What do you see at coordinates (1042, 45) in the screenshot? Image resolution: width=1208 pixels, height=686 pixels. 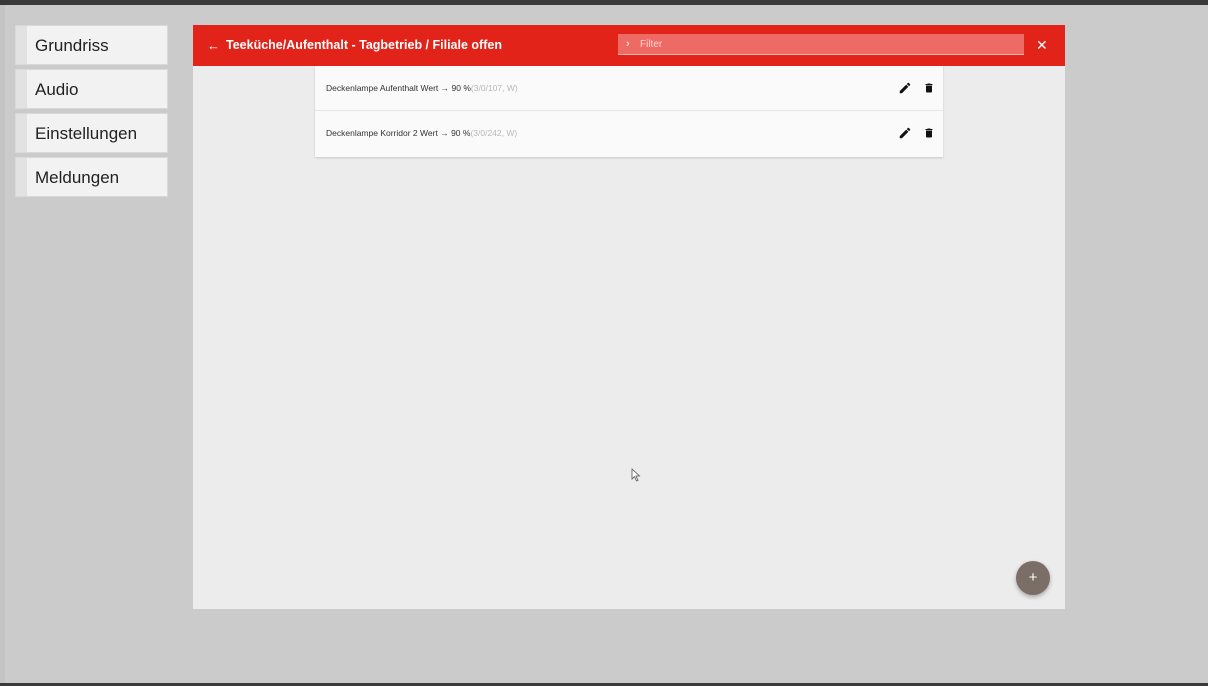 I see `close-icon: ✕` at bounding box center [1042, 45].